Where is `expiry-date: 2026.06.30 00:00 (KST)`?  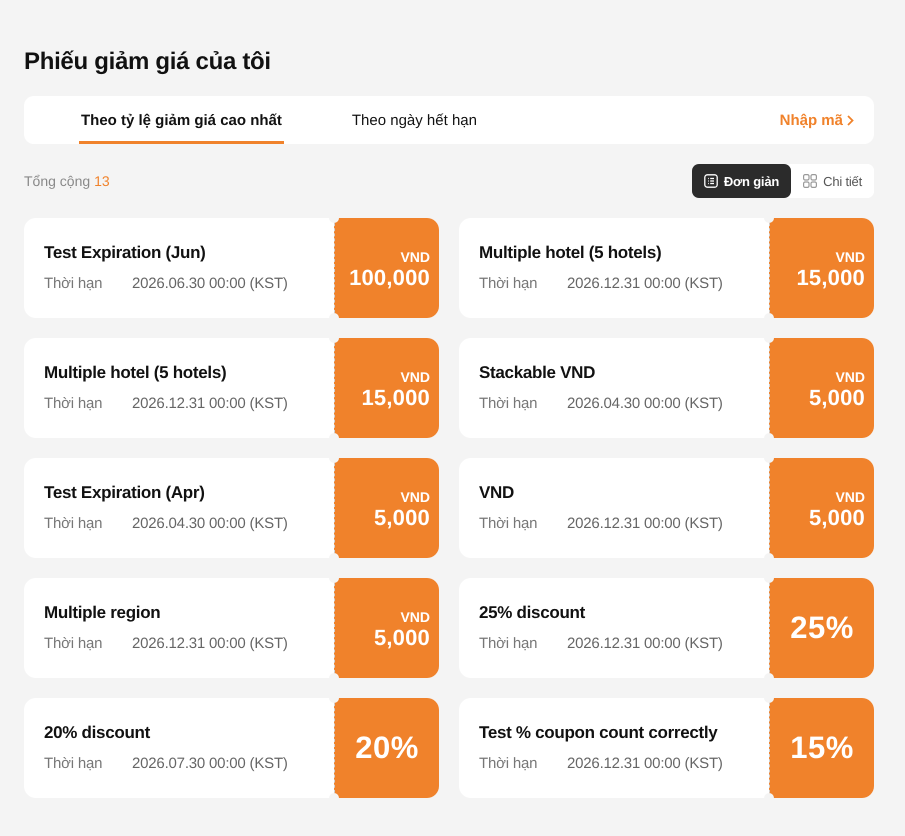 expiry-date: 2026.06.30 00:00 (KST) is located at coordinates (210, 283).